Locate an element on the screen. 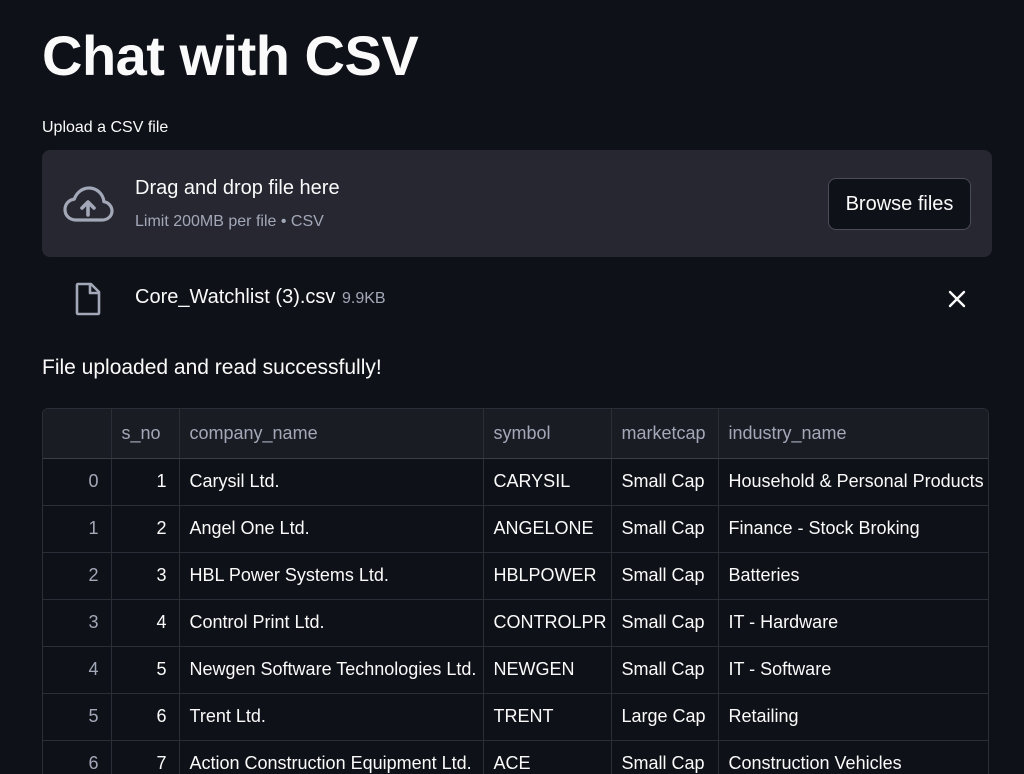 The width and height of the screenshot is (1024, 774). file-name: Core_Watchlist (3).csv is located at coordinates (235, 297).